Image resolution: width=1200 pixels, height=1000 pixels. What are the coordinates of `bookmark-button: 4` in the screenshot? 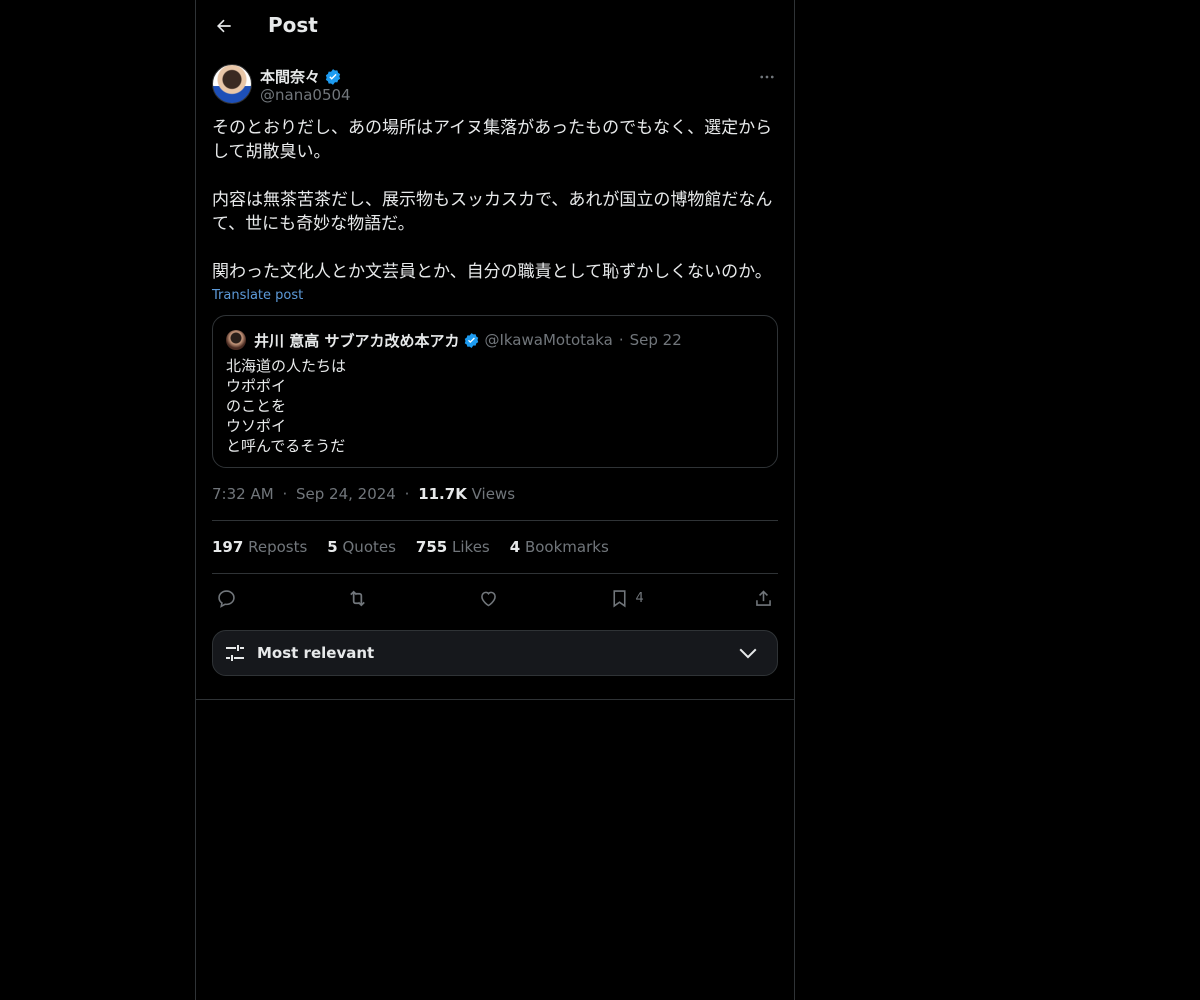 It's located at (626, 598).